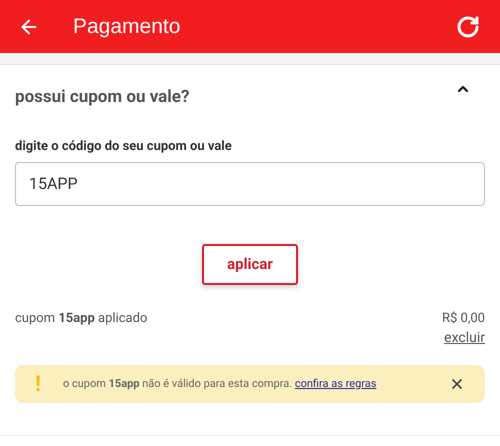 Image resolution: width=500 pixels, height=446 pixels. What do you see at coordinates (335, 383) in the screenshot?
I see `rules-link: confira as regras` at bounding box center [335, 383].